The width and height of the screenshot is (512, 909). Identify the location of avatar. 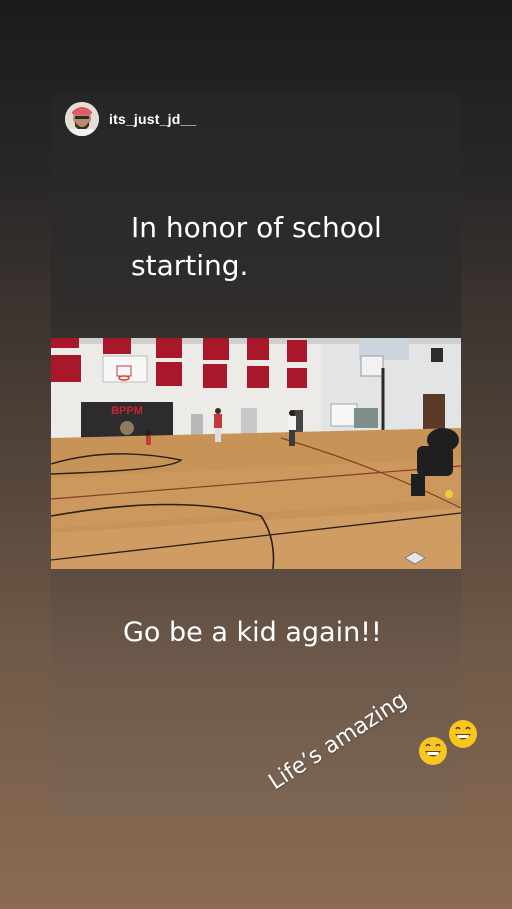
(82, 119).